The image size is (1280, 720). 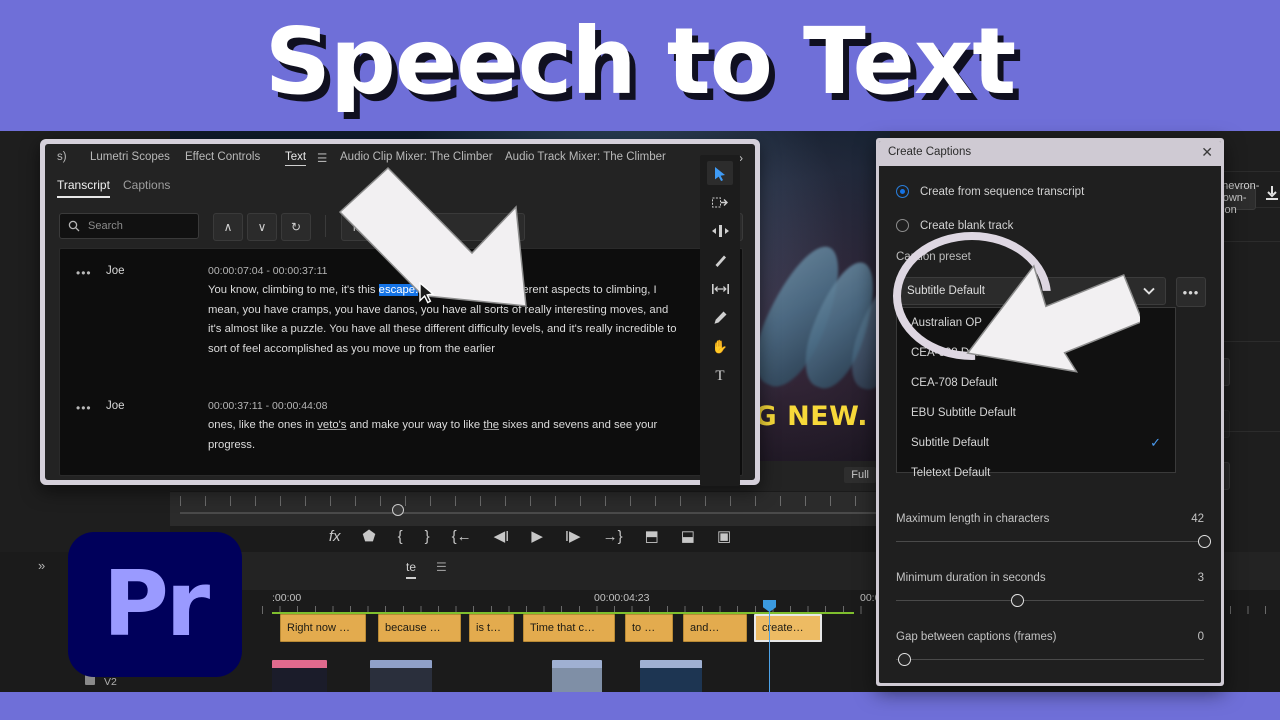 I want to click on chevron-down-icon, so click(x=1149, y=291).